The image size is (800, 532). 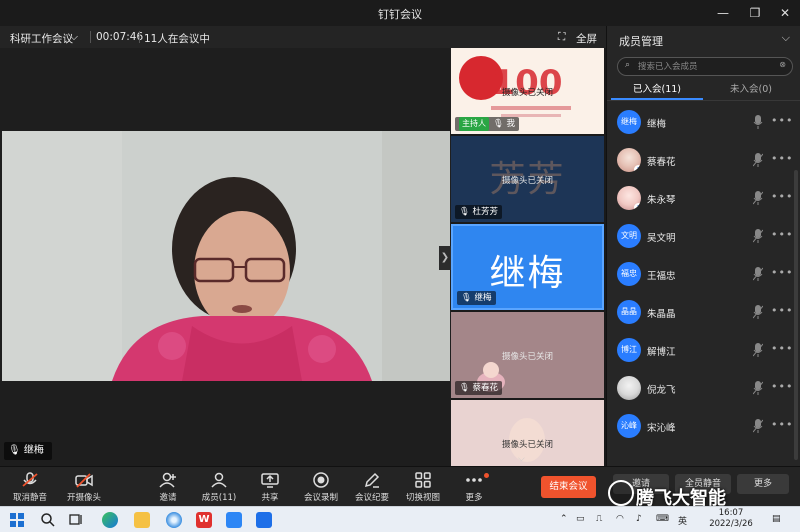 What do you see at coordinates (703, 275) in the screenshot?
I see `member-item: 福忠 王福忠 •••` at bounding box center [703, 275].